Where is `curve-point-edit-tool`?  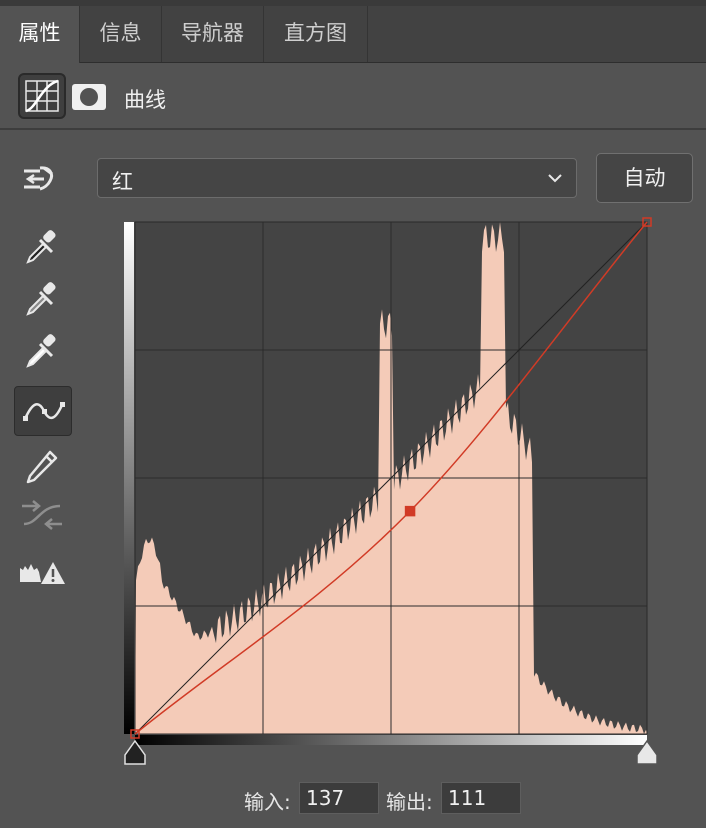 curve-point-edit-tool is located at coordinates (43, 411).